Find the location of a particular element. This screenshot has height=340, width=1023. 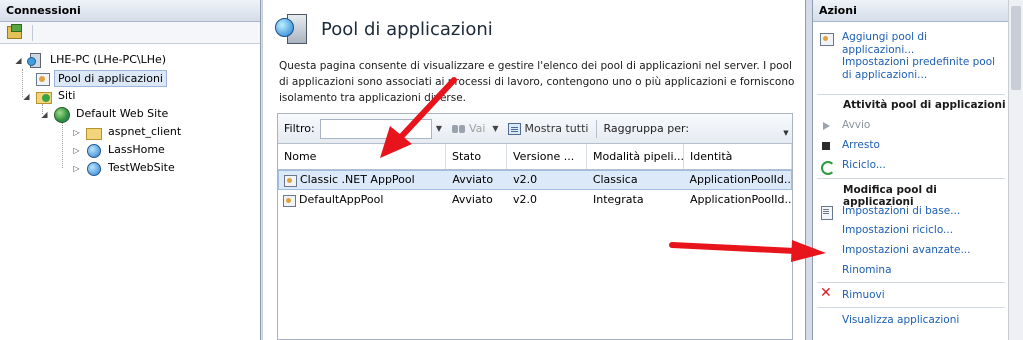

sort-ascending-icon: ▲ is located at coordinates (385, 149).